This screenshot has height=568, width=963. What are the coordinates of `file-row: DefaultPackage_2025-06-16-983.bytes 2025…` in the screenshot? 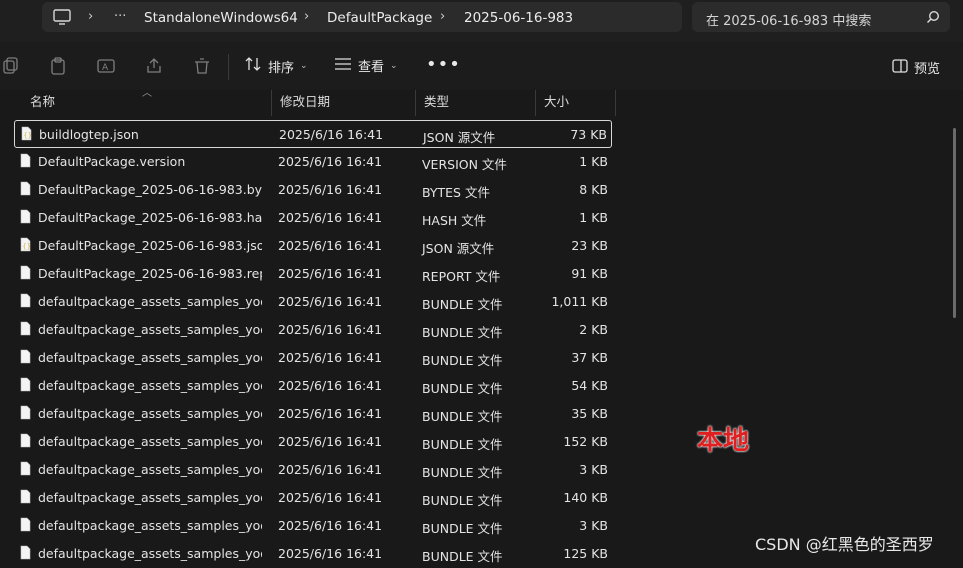 It's located at (313, 190).